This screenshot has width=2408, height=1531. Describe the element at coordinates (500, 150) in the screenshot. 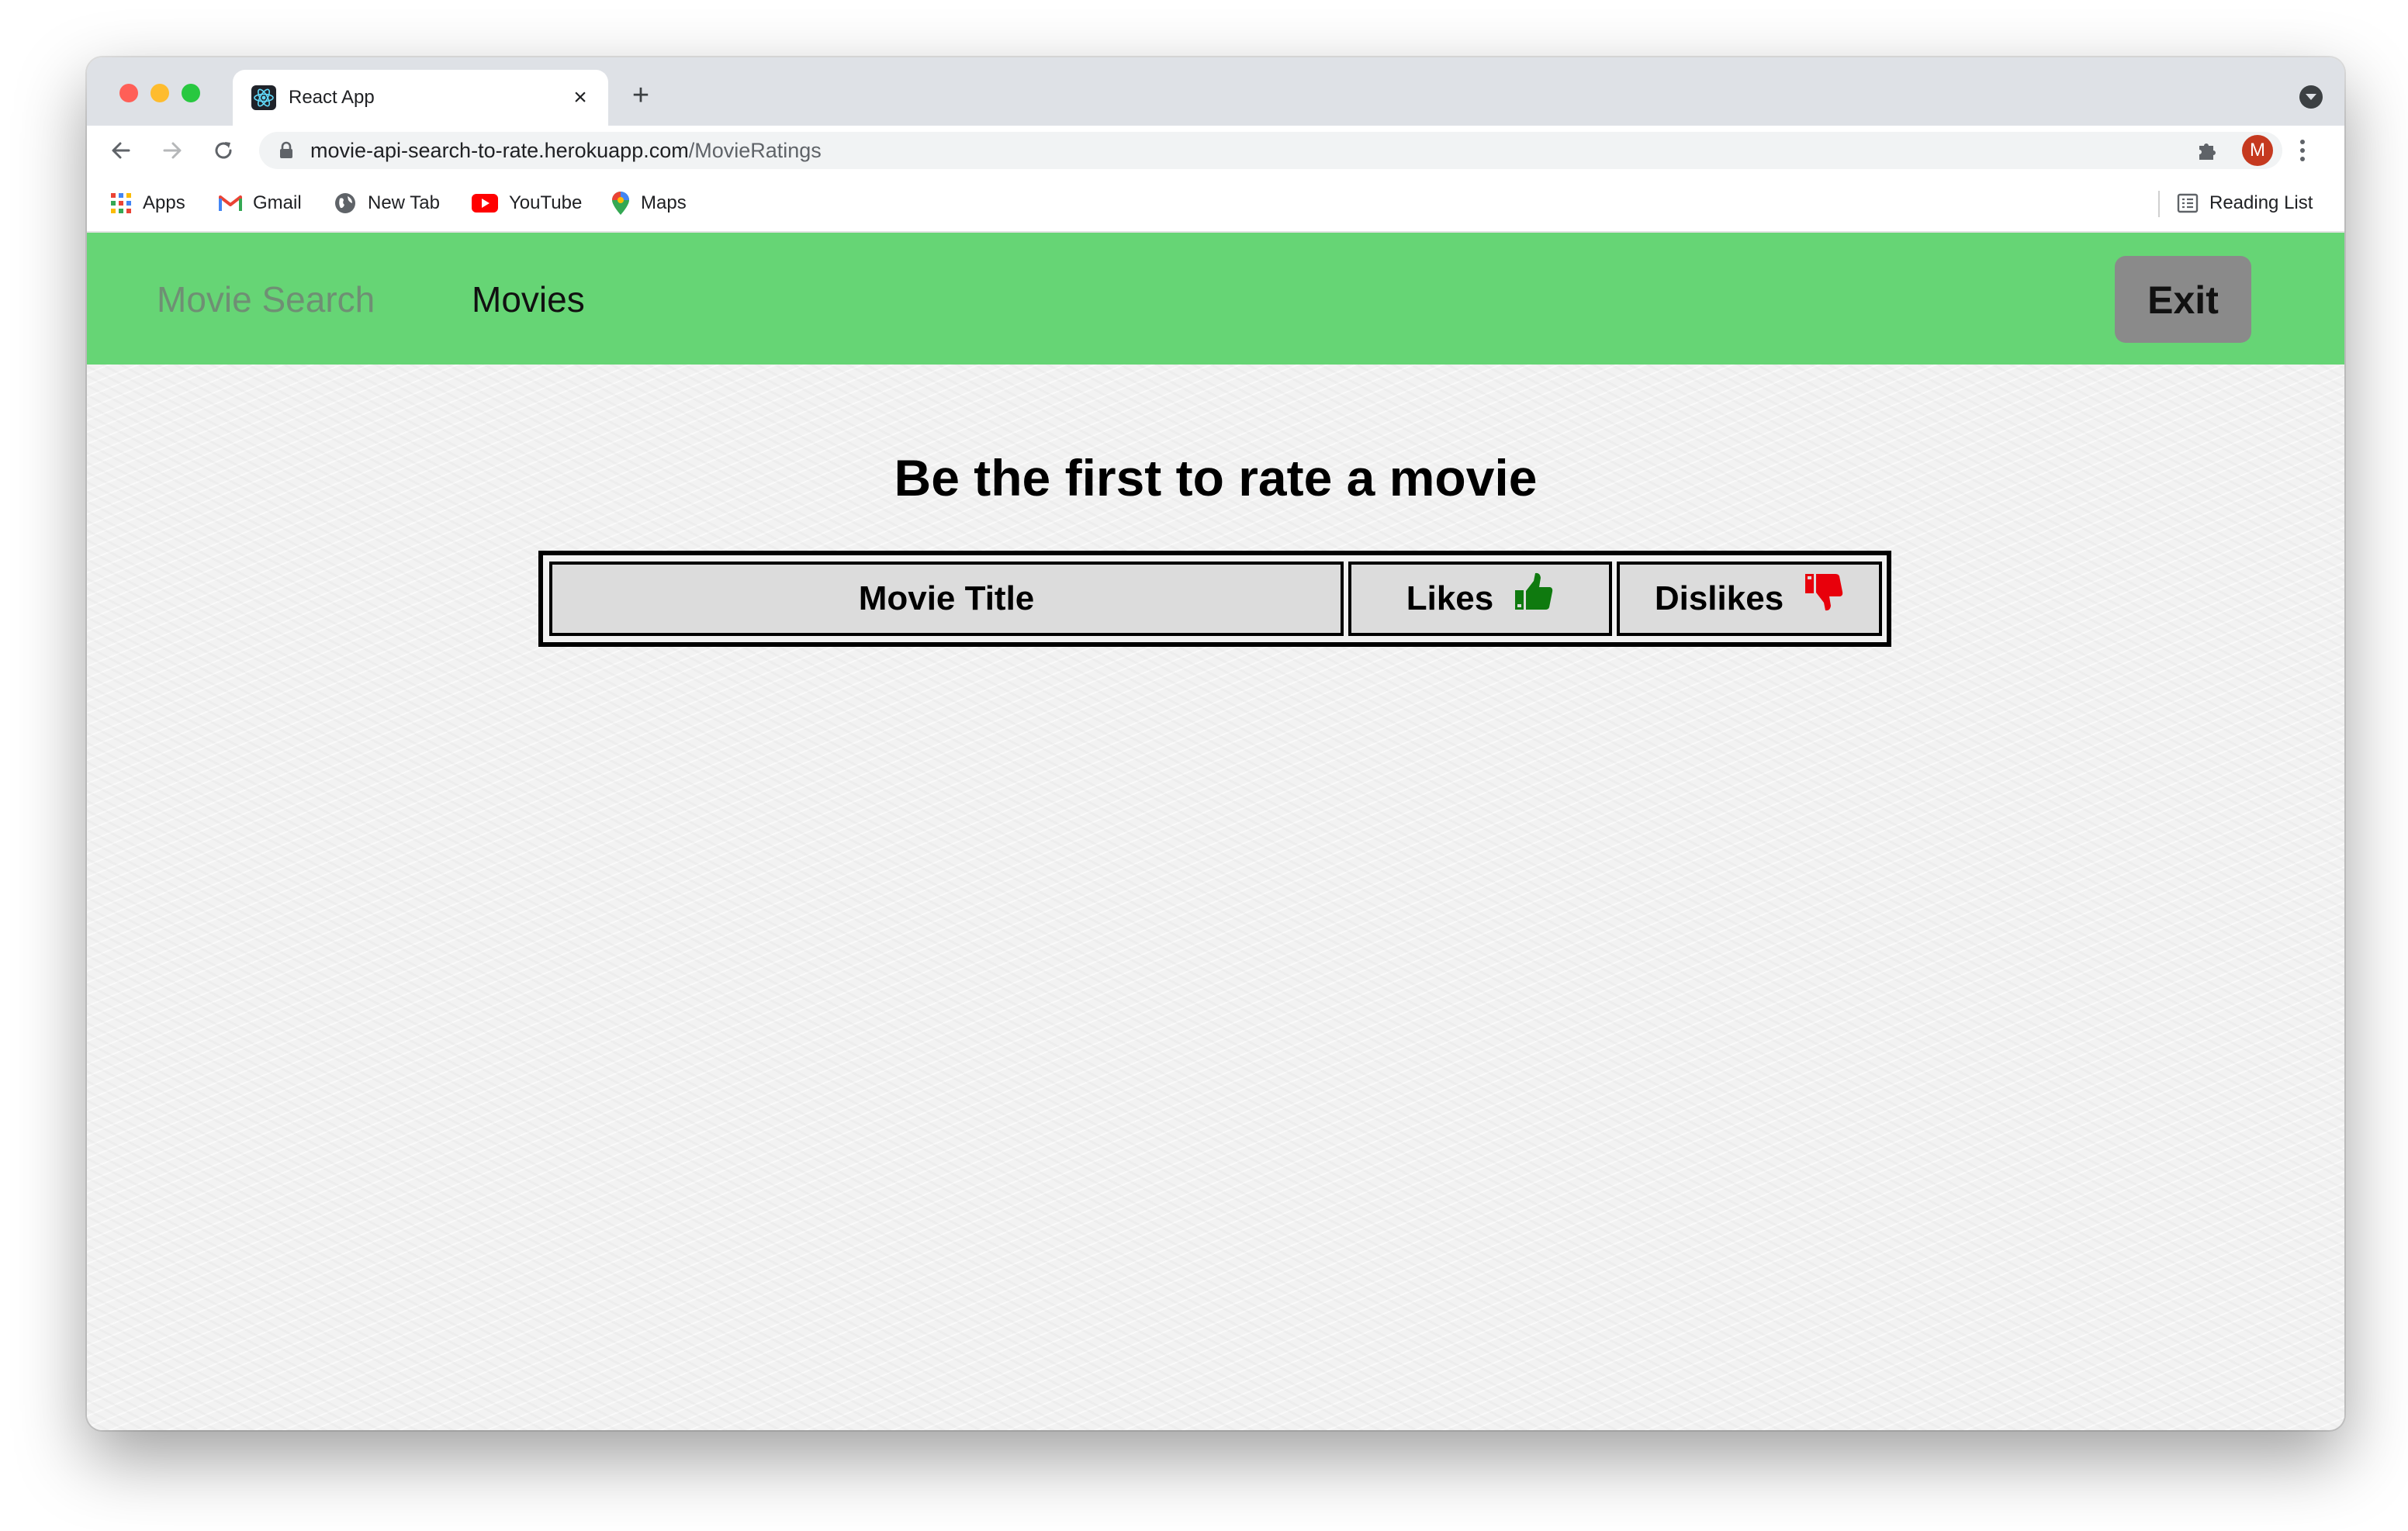

I see `url-host: movie-api-search-to-rate.herokuapp.com` at that location.